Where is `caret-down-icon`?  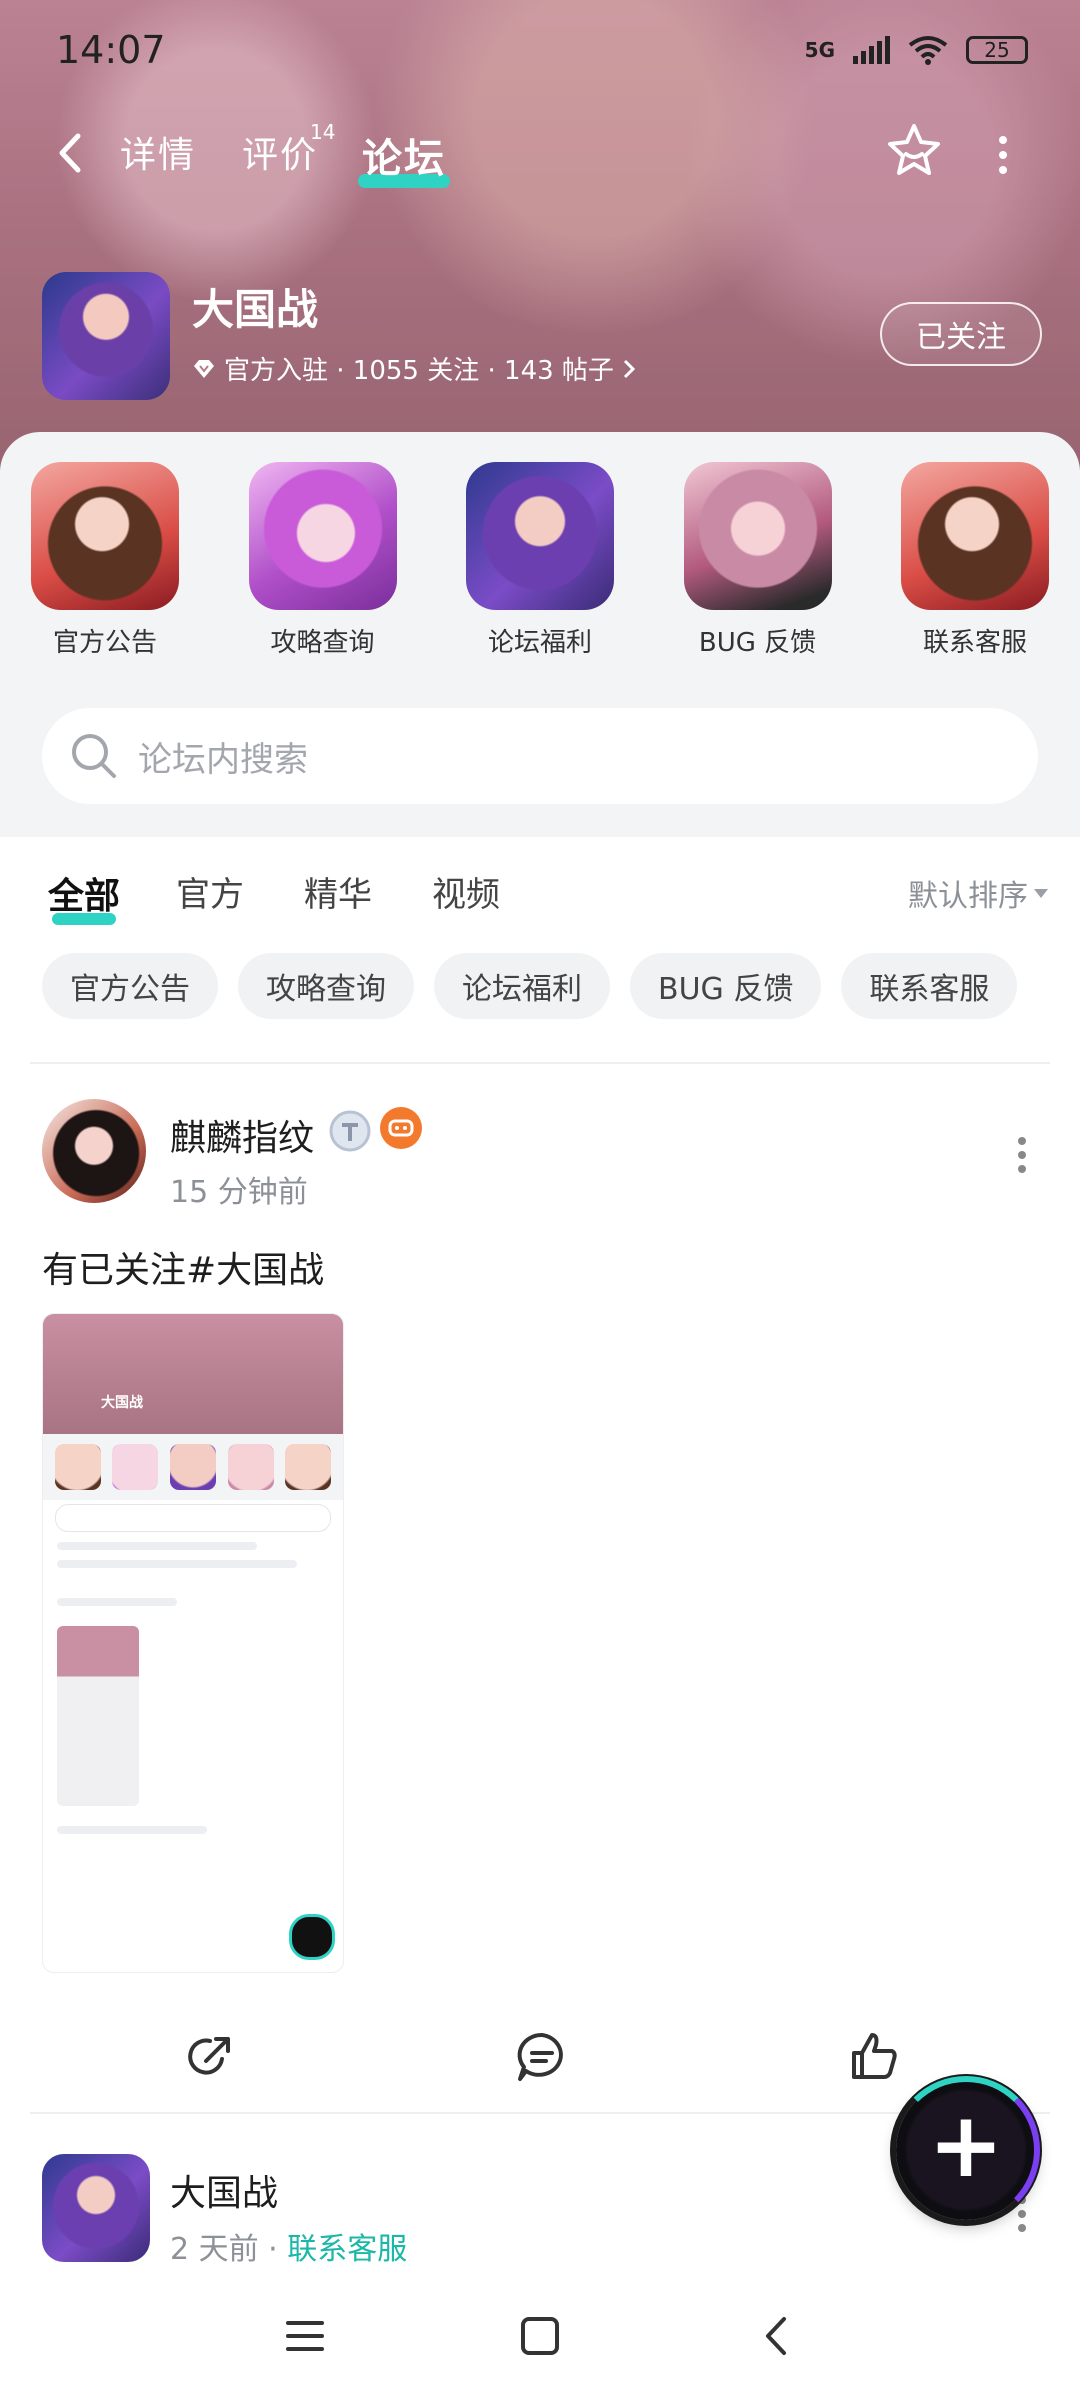
caret-down-icon is located at coordinates (1041, 893).